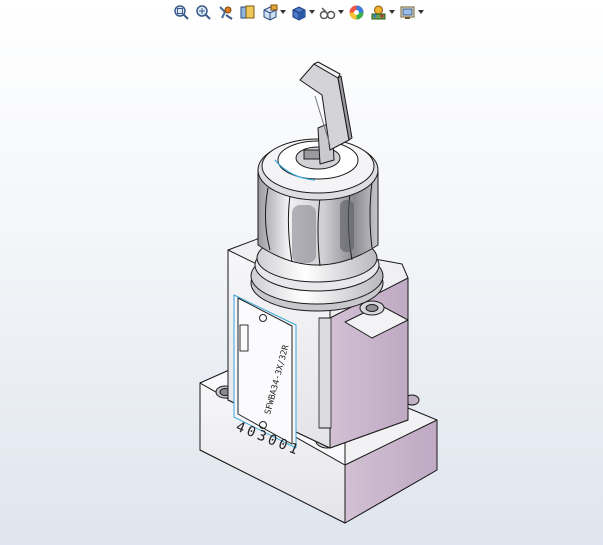 Image resolution: width=603 pixels, height=545 pixels. Describe the element at coordinates (318, 202) in the screenshot. I see `knob` at that location.